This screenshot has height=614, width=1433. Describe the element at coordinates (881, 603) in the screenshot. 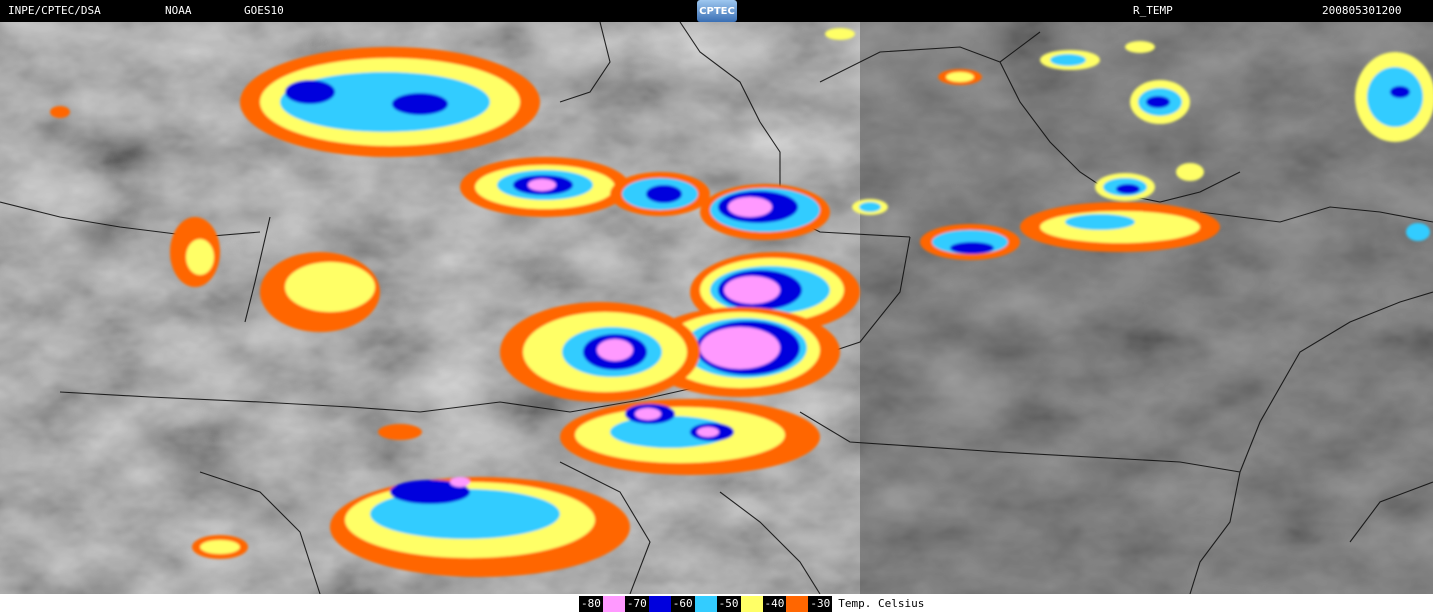

I see `legend-title: Temp. Celsius` at that location.